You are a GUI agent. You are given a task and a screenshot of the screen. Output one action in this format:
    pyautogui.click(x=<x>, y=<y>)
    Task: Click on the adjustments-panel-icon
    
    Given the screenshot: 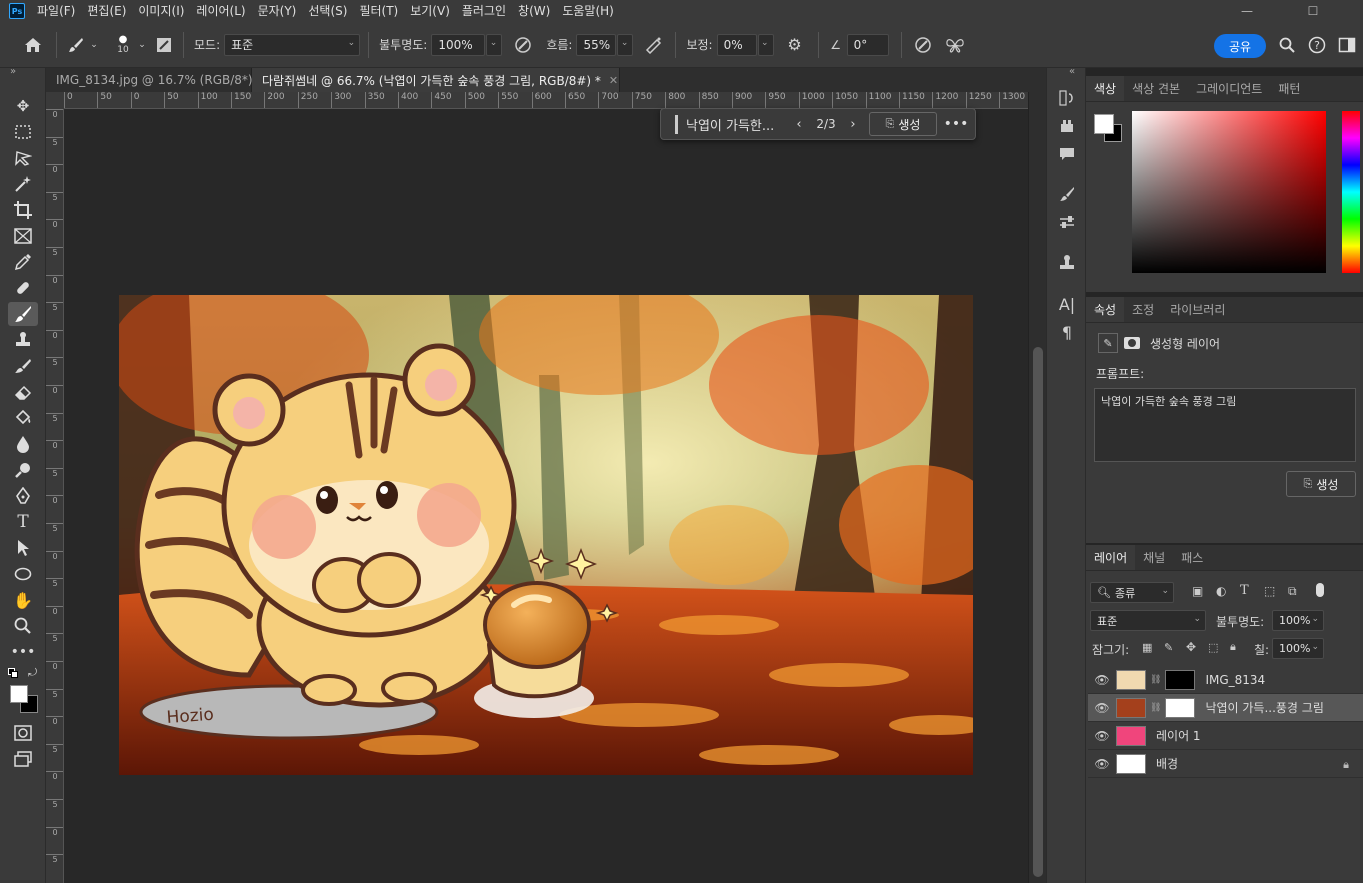 What is the action you would take?
    pyautogui.click(x=1067, y=222)
    